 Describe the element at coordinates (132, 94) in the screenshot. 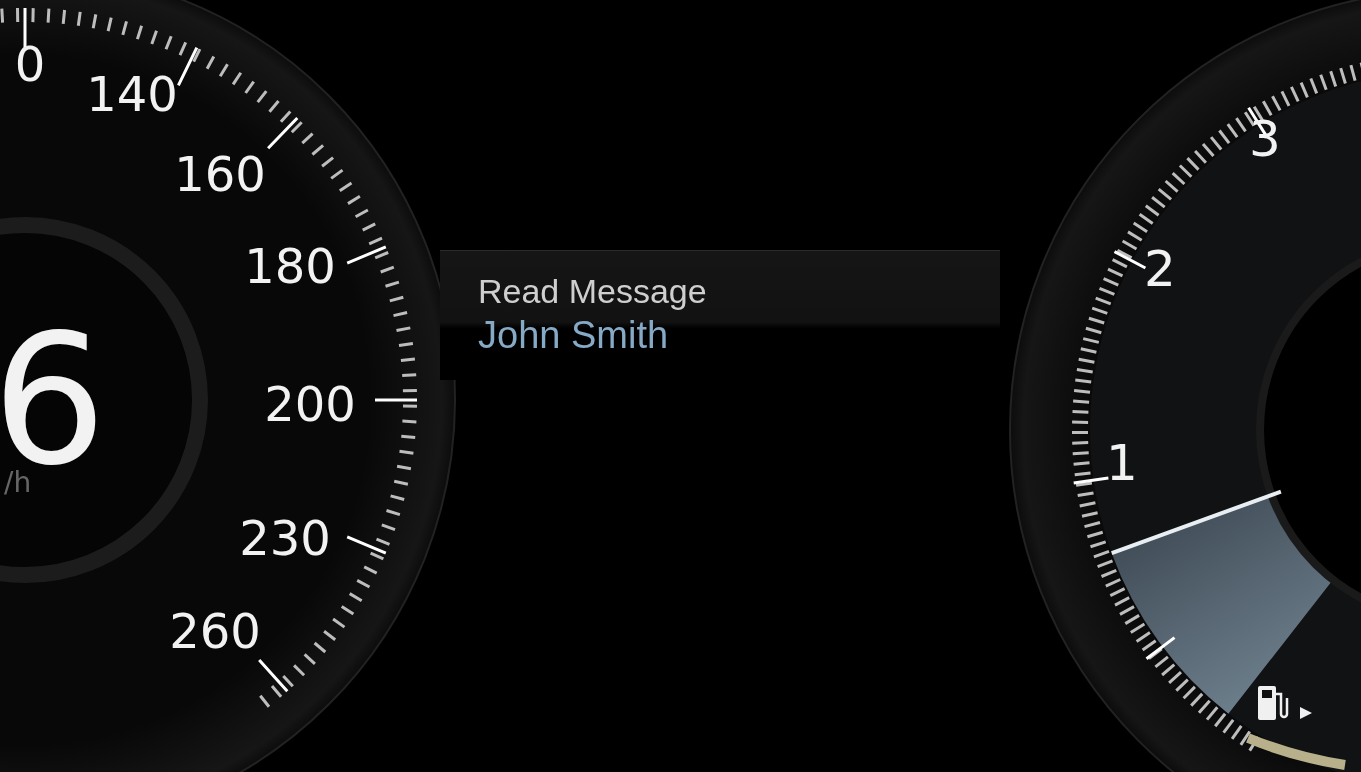

I see `speed-scale-label: 140` at that location.